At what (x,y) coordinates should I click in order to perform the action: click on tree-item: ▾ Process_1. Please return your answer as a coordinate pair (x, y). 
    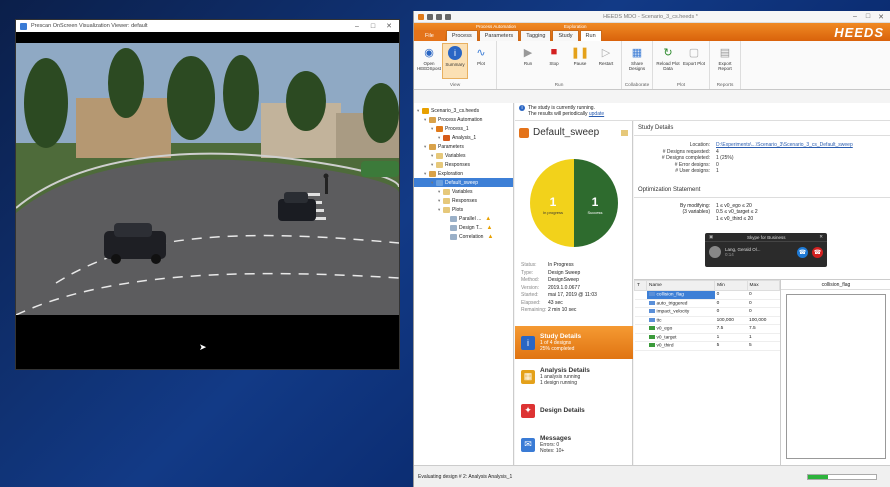
    Looking at the image, I should click on (463, 128).